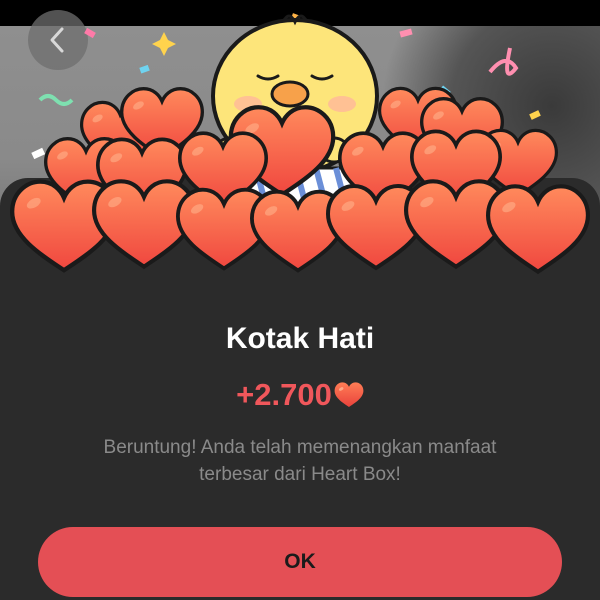 The width and height of the screenshot is (600, 600). What do you see at coordinates (300, 338) in the screenshot?
I see `dialog-title: Kotak Hati` at bounding box center [300, 338].